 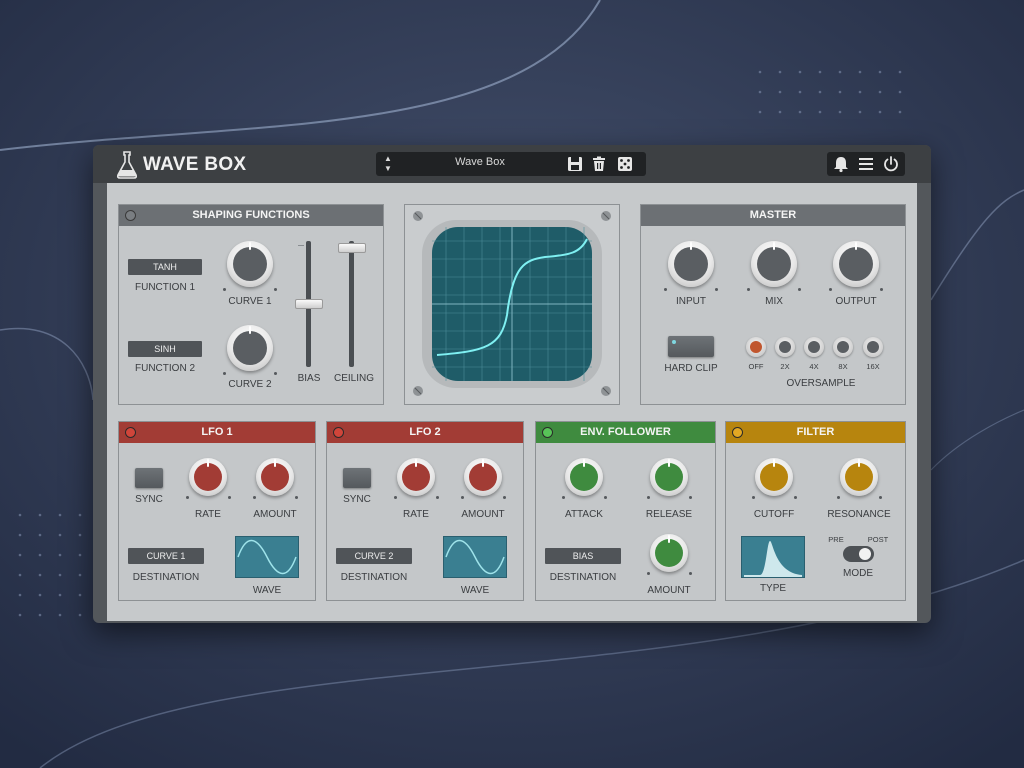 I want to click on lfo2-amount-label: AMOUNT, so click(x=483, y=514).